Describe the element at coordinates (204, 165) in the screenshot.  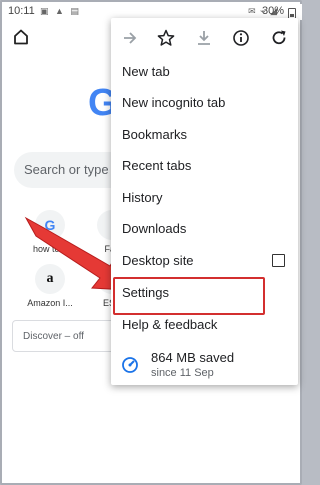
I see `menu-item-recent-tabs: Recent tabs` at that location.